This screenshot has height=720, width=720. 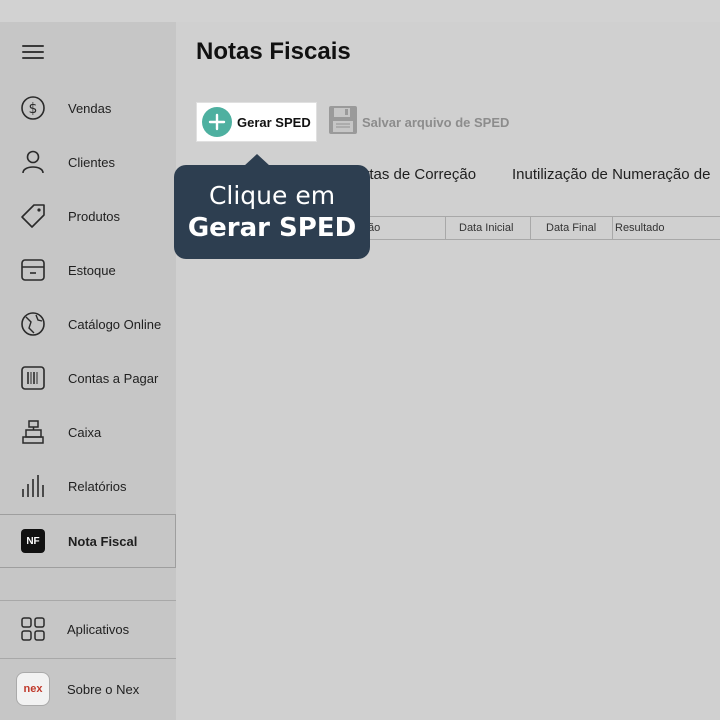 What do you see at coordinates (33, 216) in the screenshot?
I see `tag-icon` at bounding box center [33, 216].